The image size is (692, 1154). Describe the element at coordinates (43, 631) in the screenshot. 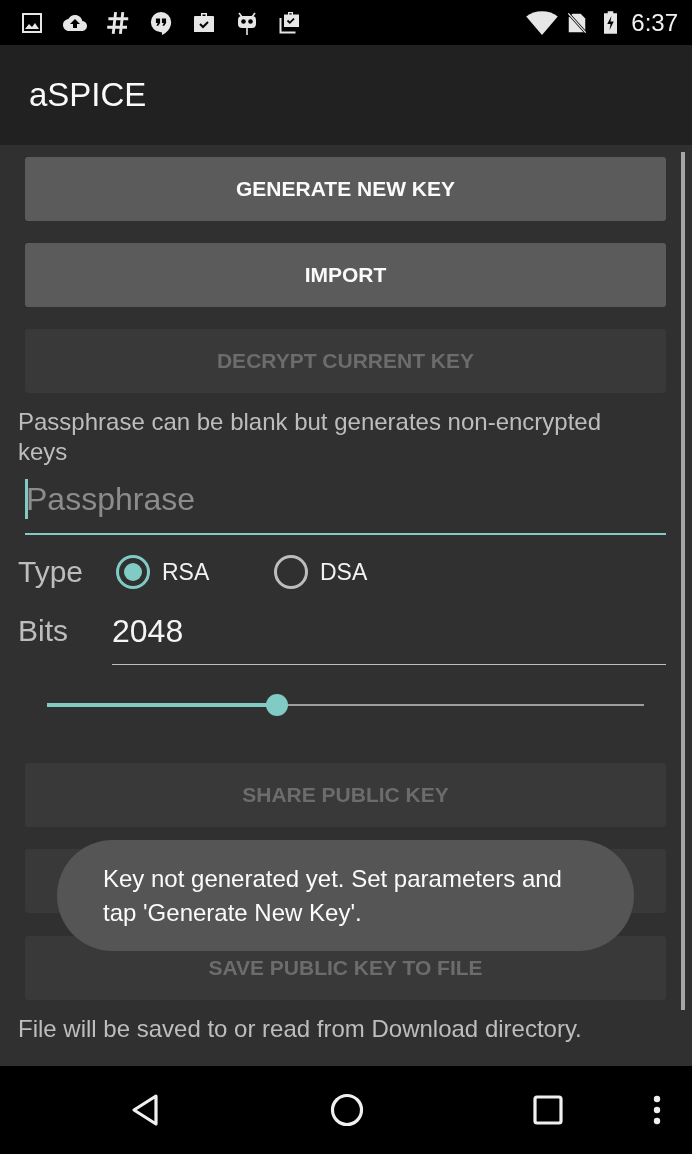

I see `bits-label: Bits` at that location.